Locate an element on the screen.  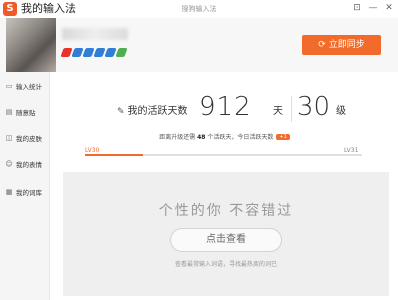
level-count: 30 is located at coordinates (314, 107).